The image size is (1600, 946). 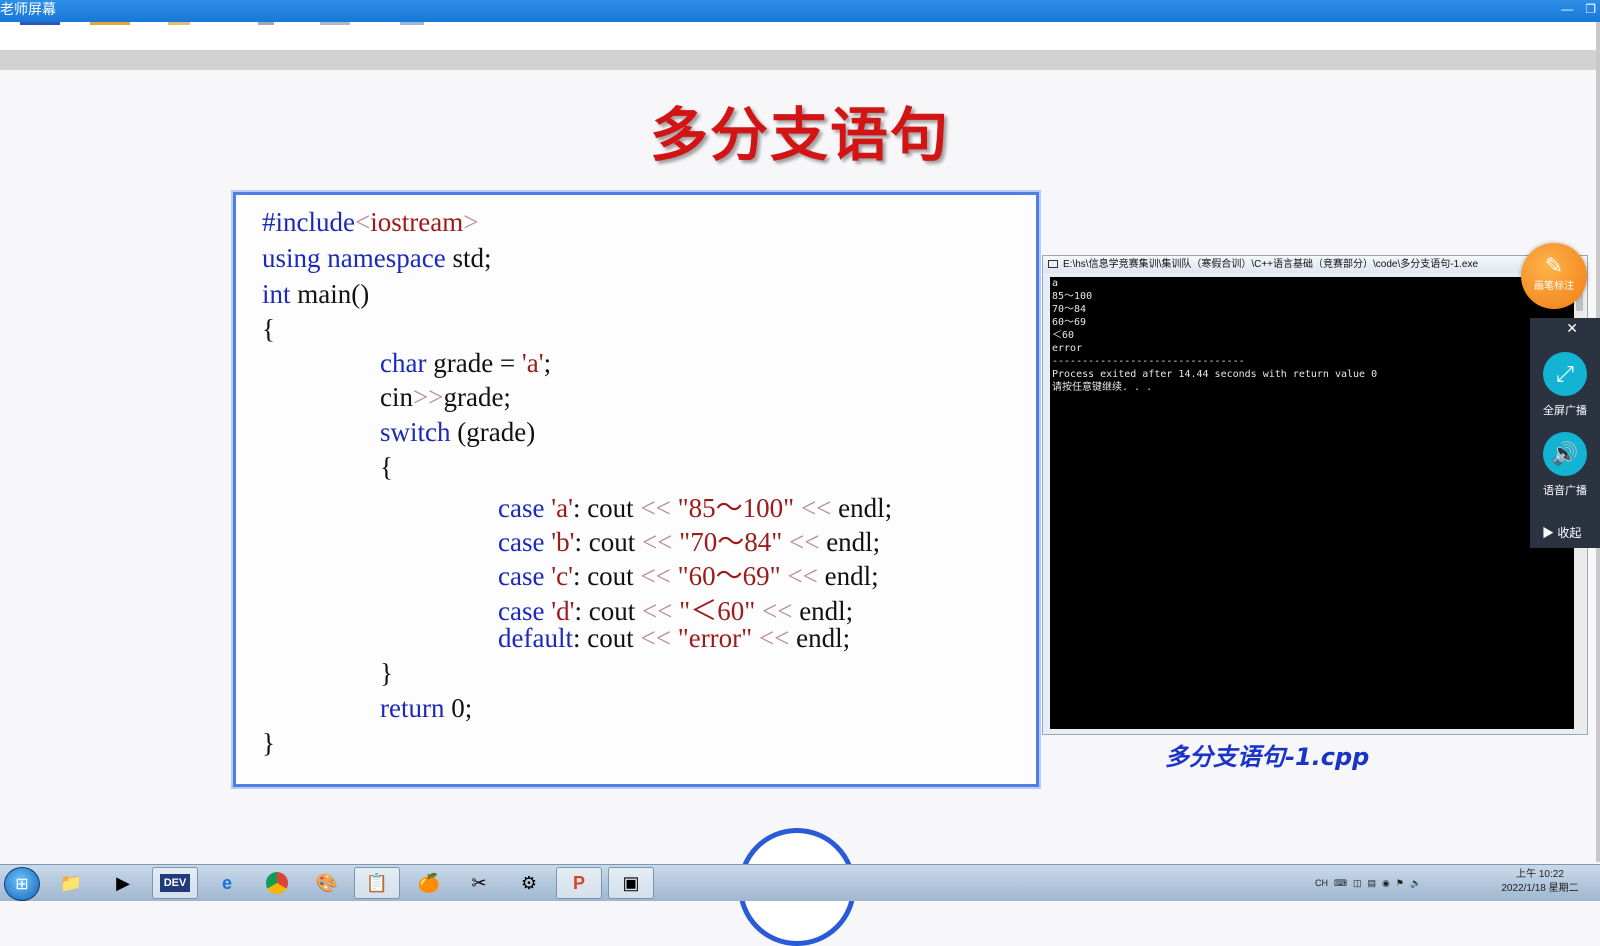 I want to click on code-token: "85～100", so click(x=736, y=508).